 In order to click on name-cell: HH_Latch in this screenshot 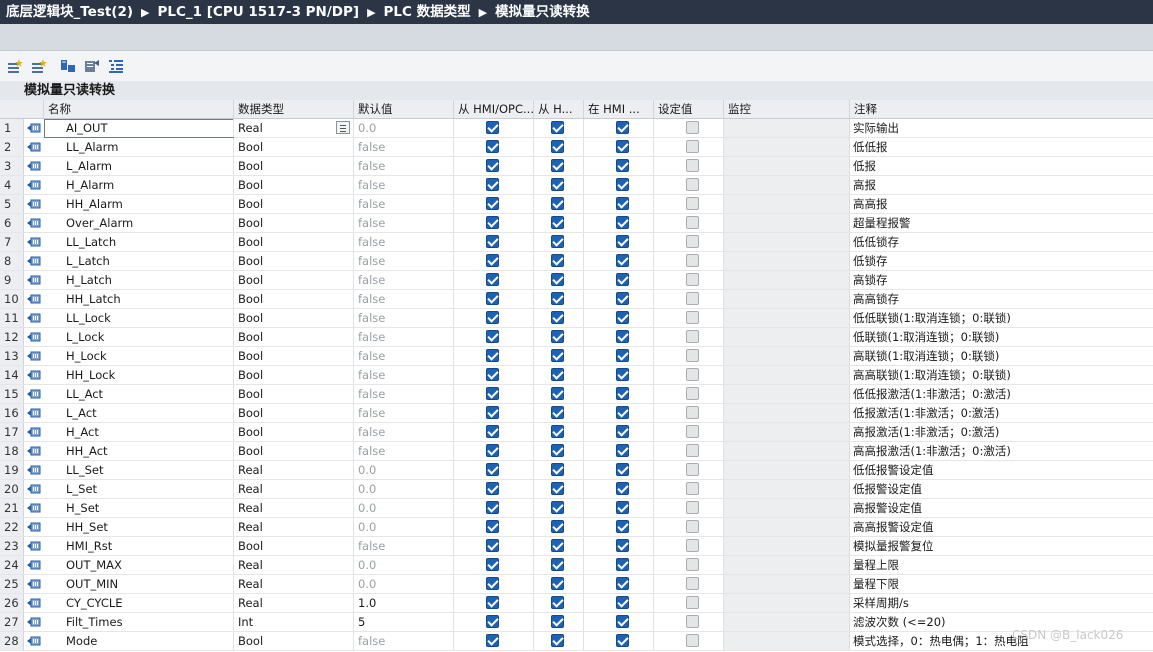, I will do `click(139, 299)`.